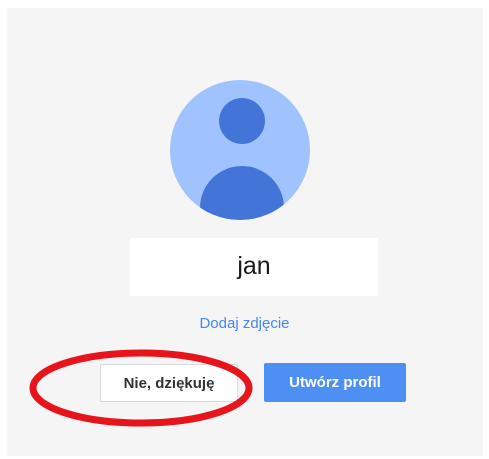  I want to click on create-profile-button: Utwórz profil, so click(335, 382).